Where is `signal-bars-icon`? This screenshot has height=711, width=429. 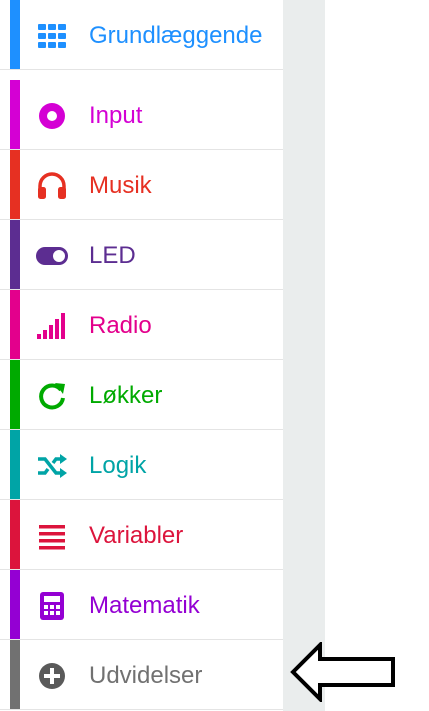 signal-bars-icon is located at coordinates (51, 326).